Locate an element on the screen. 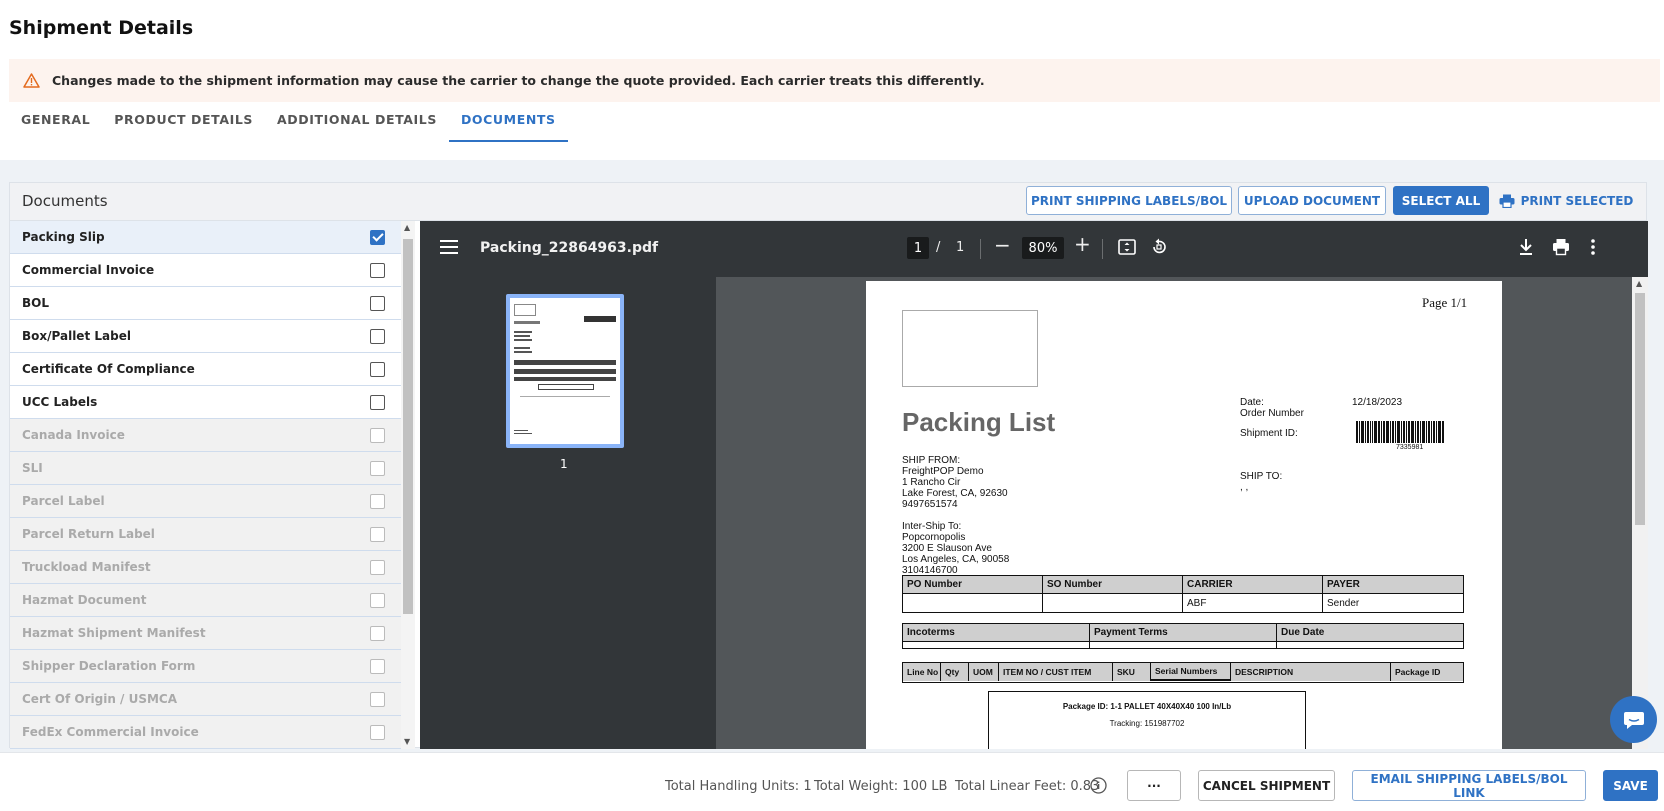 The height and width of the screenshot is (811, 1664). list-item: Packing Slip is located at coordinates (205, 237).